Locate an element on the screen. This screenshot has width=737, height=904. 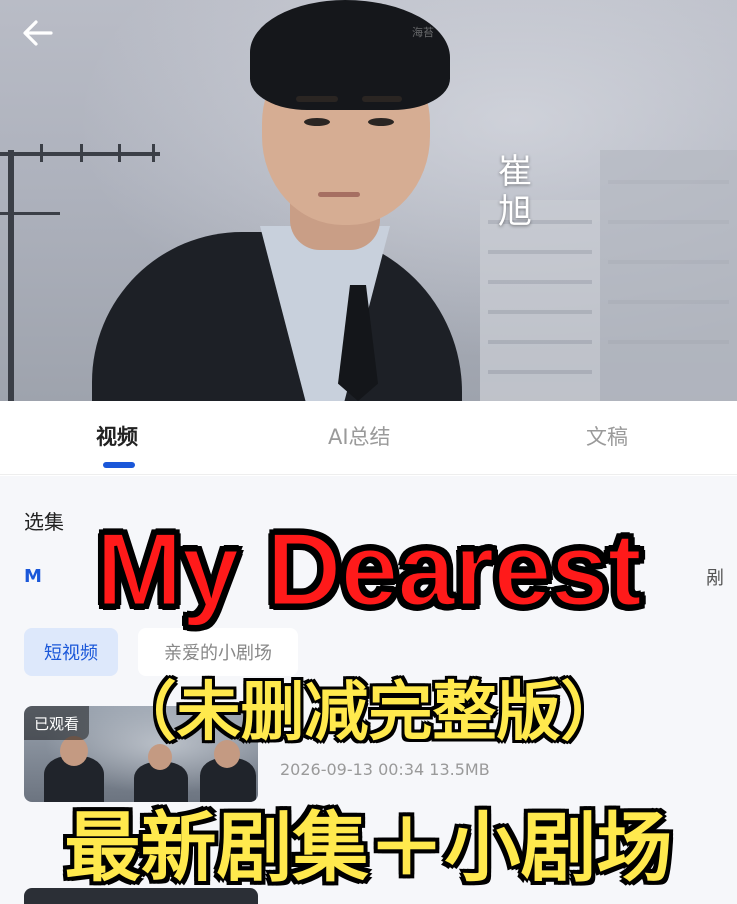
back-button is located at coordinates (38, 33).